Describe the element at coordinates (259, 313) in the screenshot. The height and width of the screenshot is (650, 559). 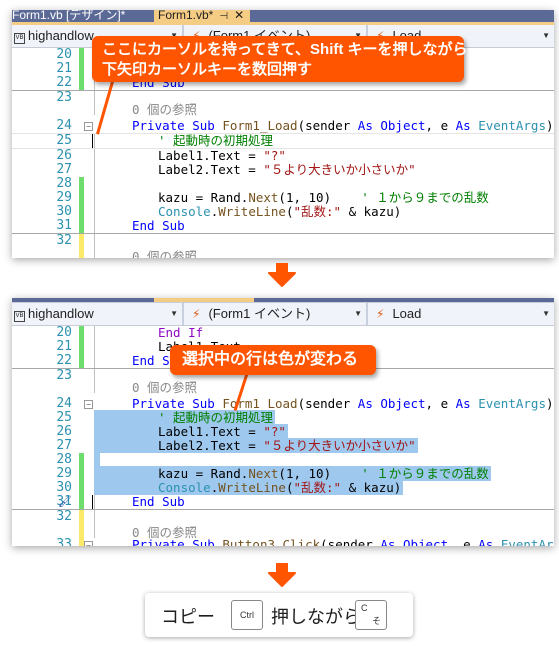
I see `object-name: (Form1 イベント)` at that location.